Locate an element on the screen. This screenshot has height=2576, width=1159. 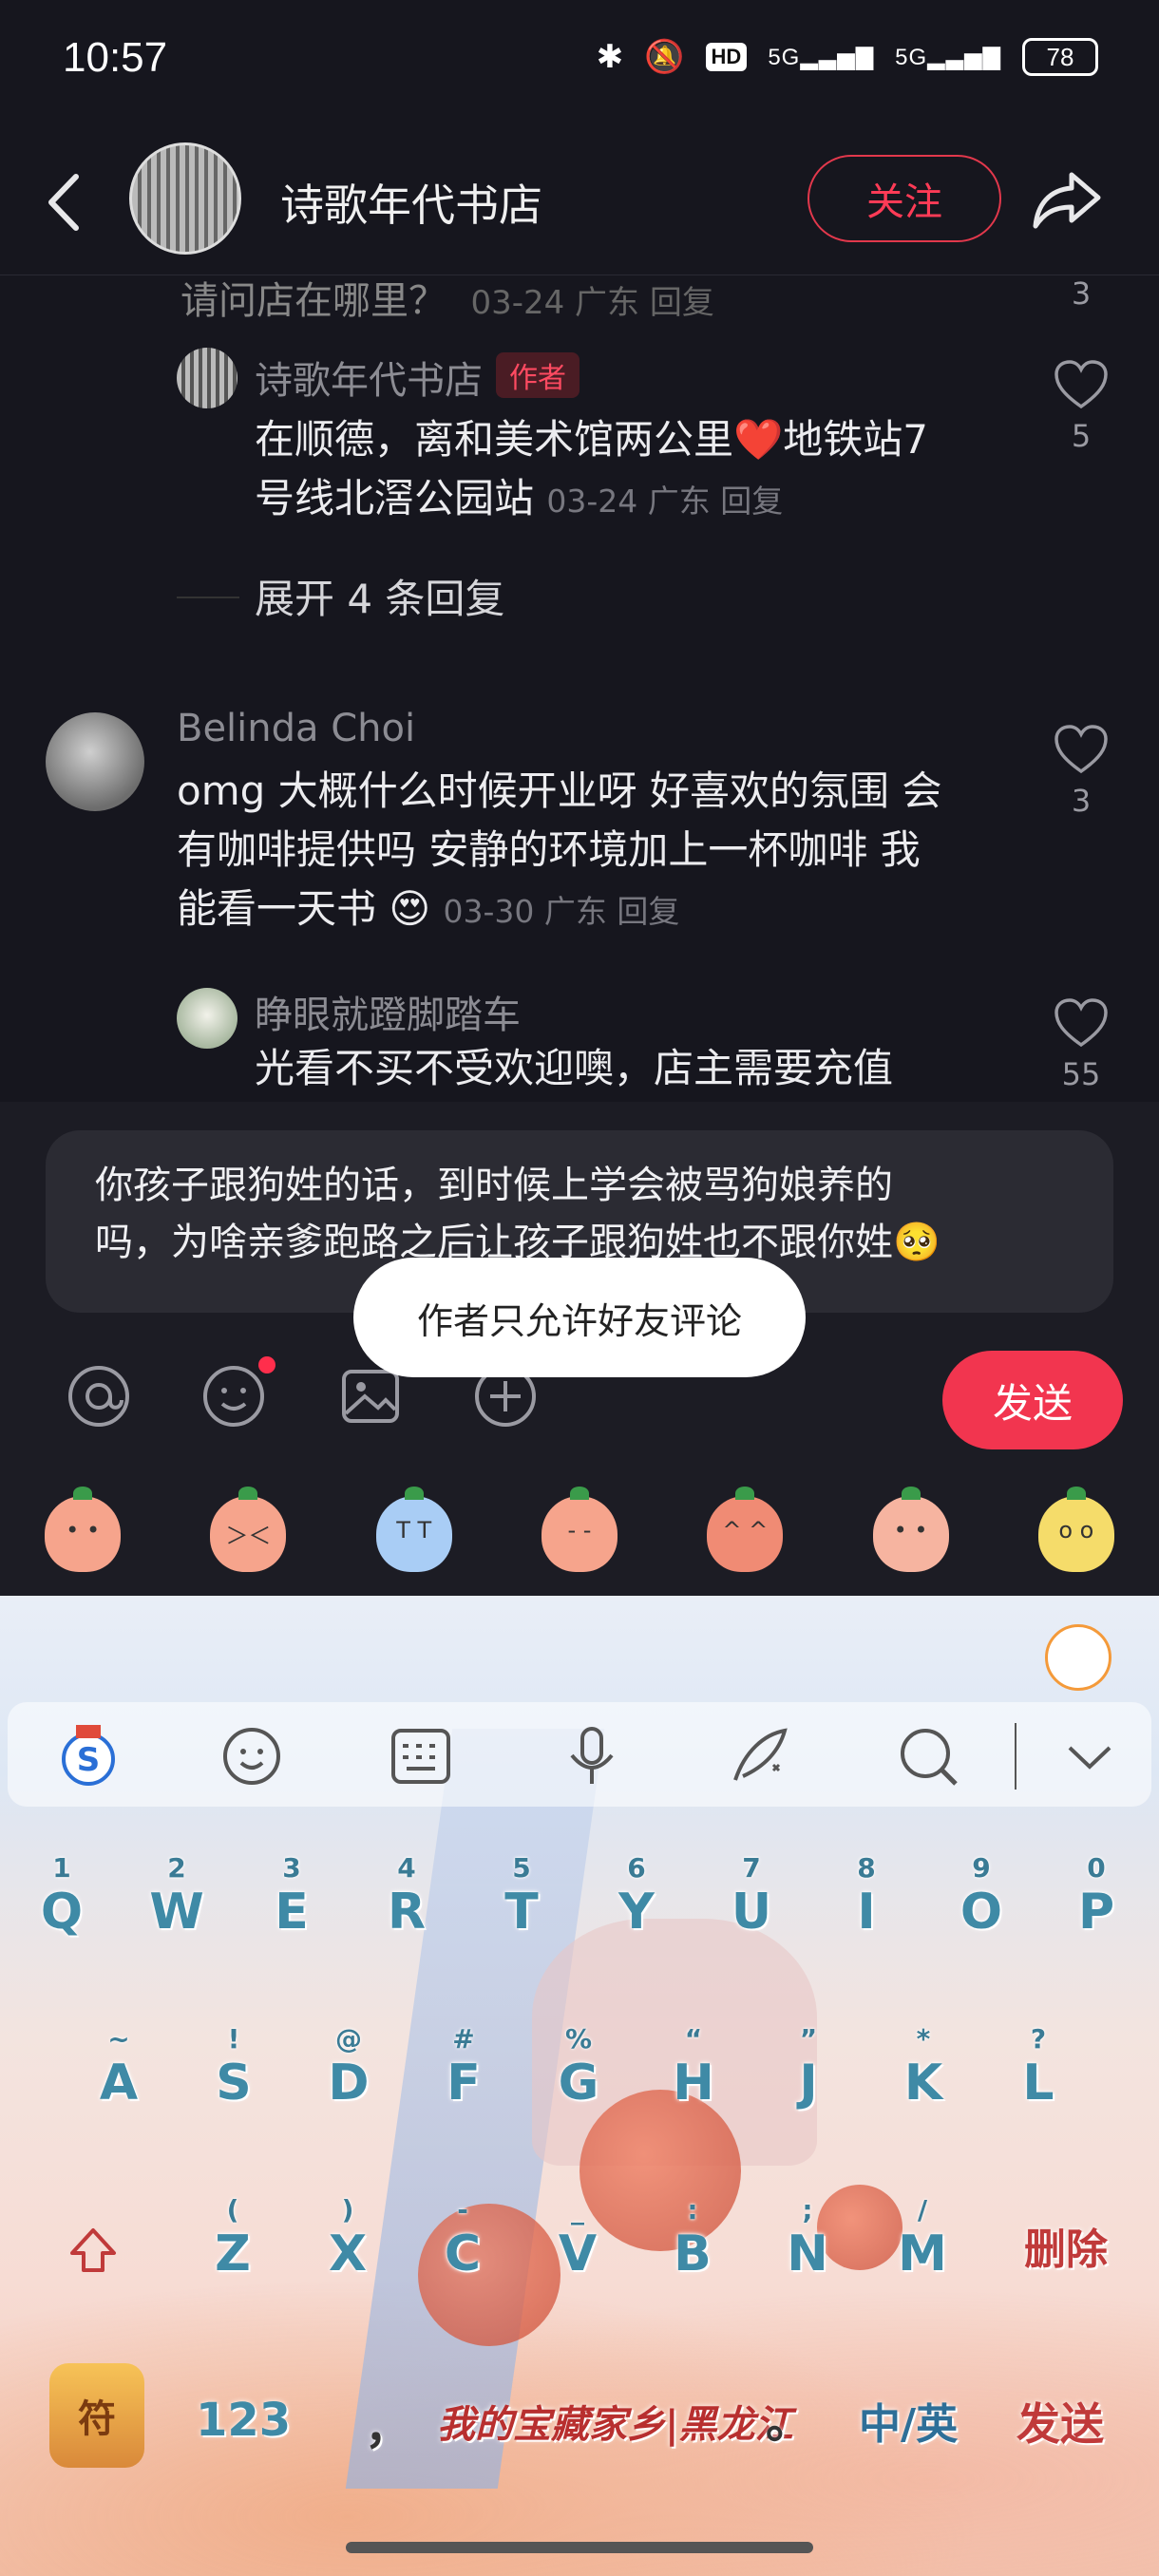
hd-icon: HD is located at coordinates (726, 57).